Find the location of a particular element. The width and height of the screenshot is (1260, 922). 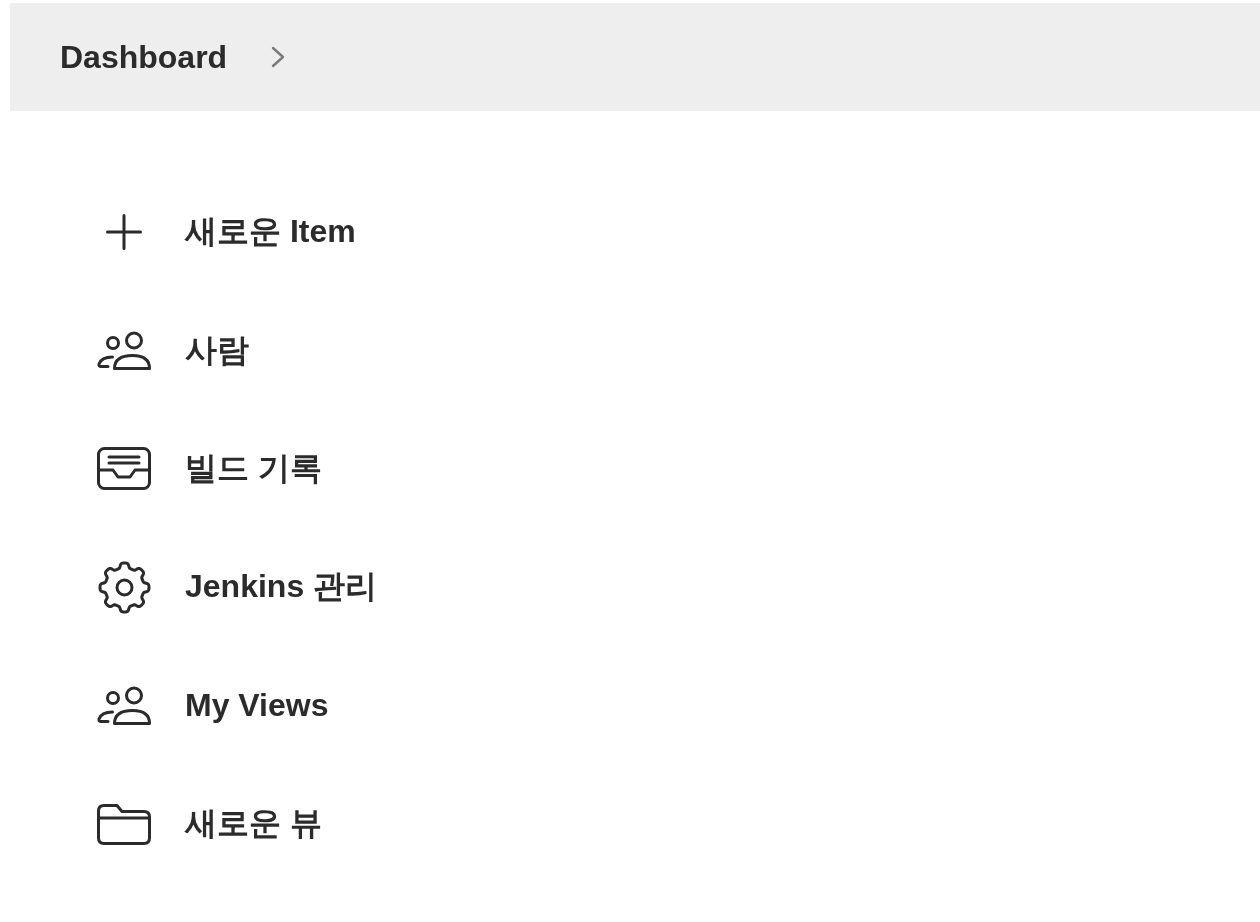

menu-item: 새로운 뷰 is located at coordinates (209, 824).